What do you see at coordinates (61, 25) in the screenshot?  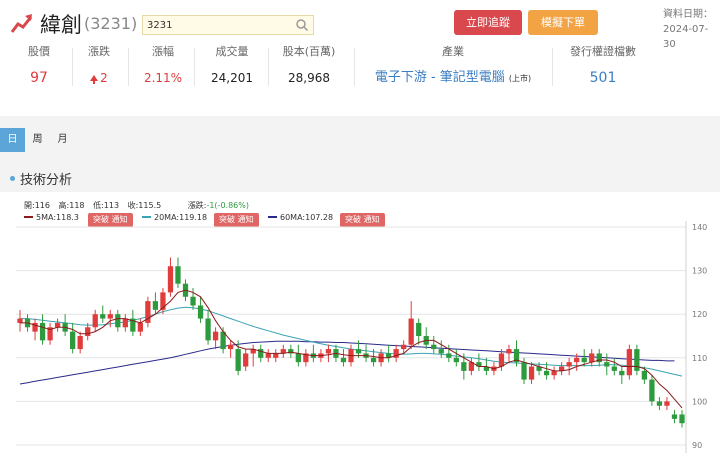 I see `stock-name: 緯創` at bounding box center [61, 25].